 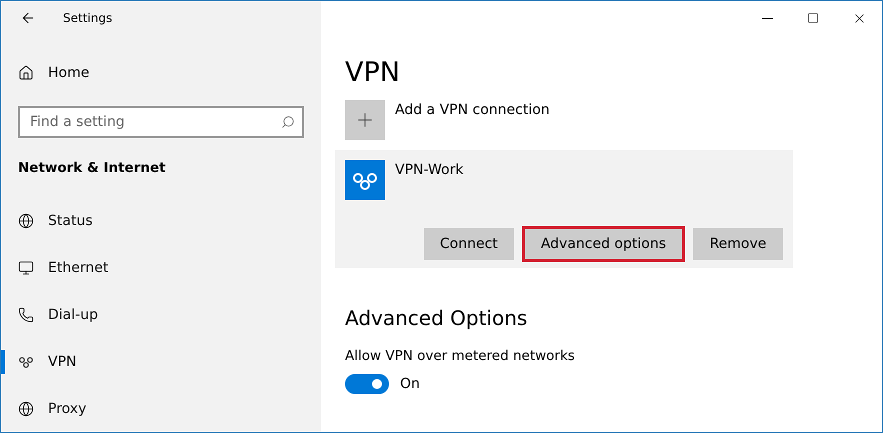 I want to click on action-button: Remove, so click(x=738, y=244).